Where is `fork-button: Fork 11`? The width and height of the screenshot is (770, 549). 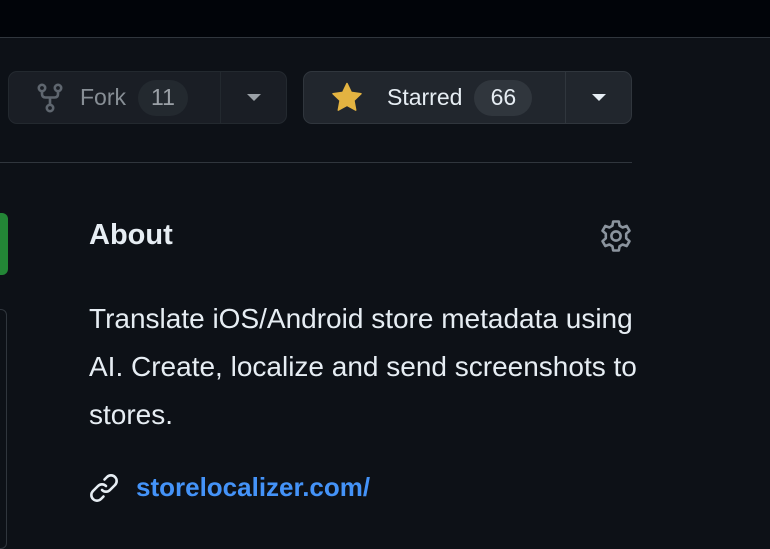
fork-button: Fork 11 is located at coordinates (114, 97).